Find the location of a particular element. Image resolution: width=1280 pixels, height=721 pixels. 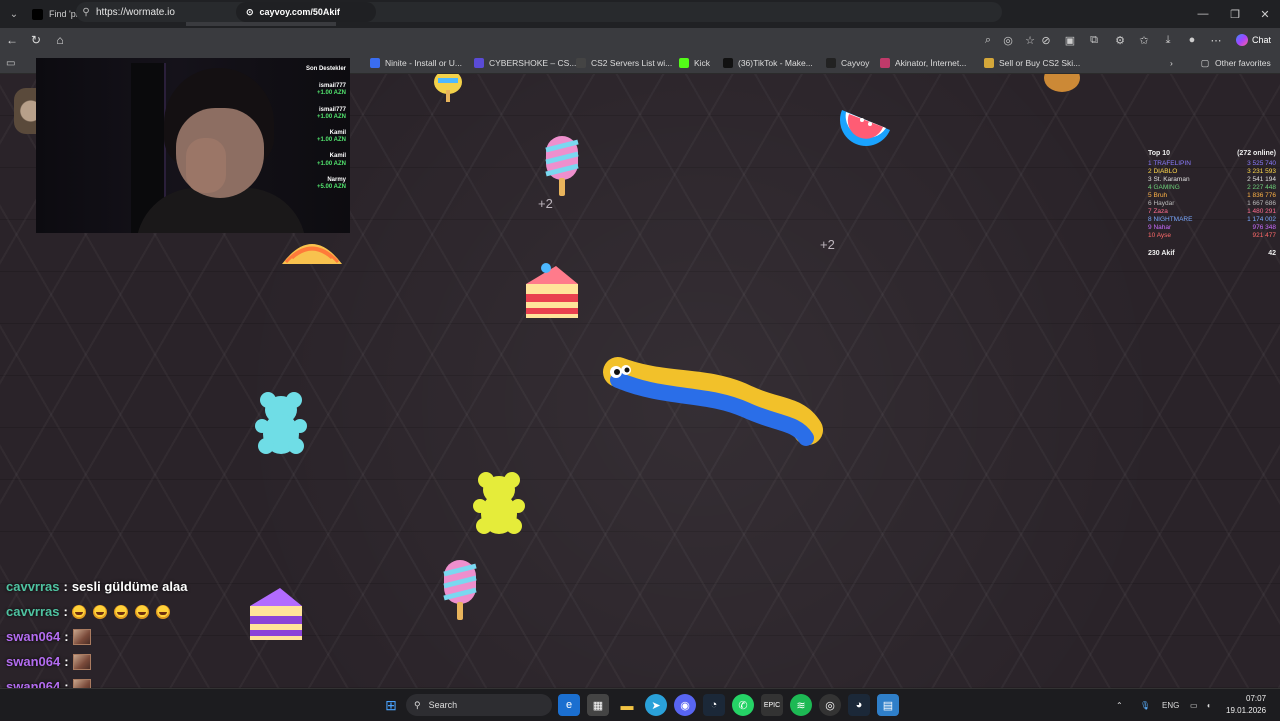

windows-start-icon: ⊞ is located at coordinates (391, 705).